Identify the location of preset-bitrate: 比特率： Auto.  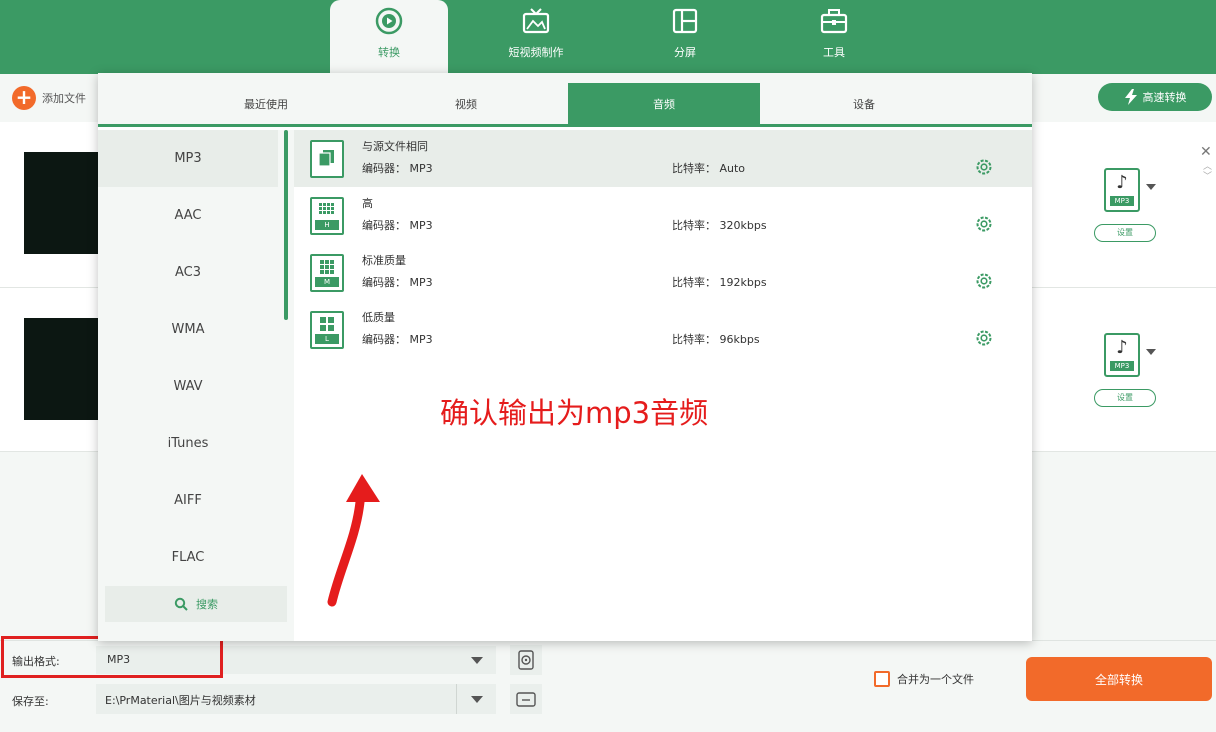
(709, 168).